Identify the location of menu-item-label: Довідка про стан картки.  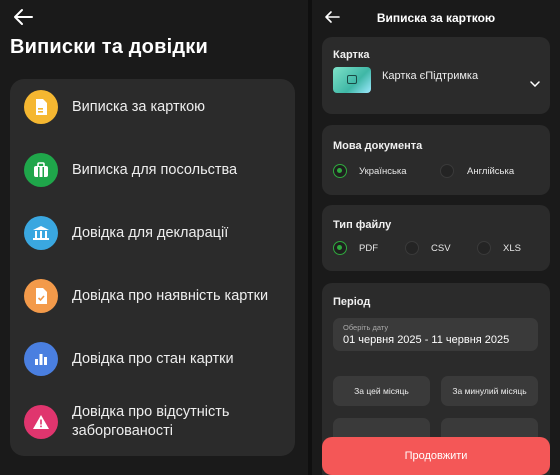
(153, 358).